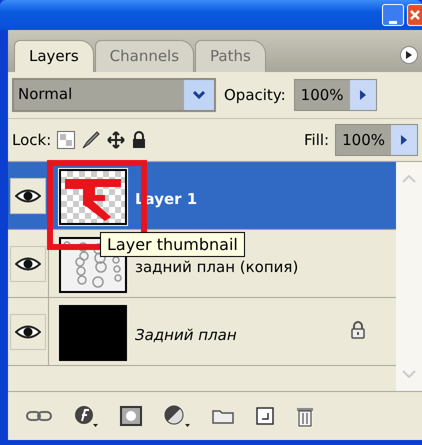  I want to click on fill-label: Fill:, so click(317, 140).